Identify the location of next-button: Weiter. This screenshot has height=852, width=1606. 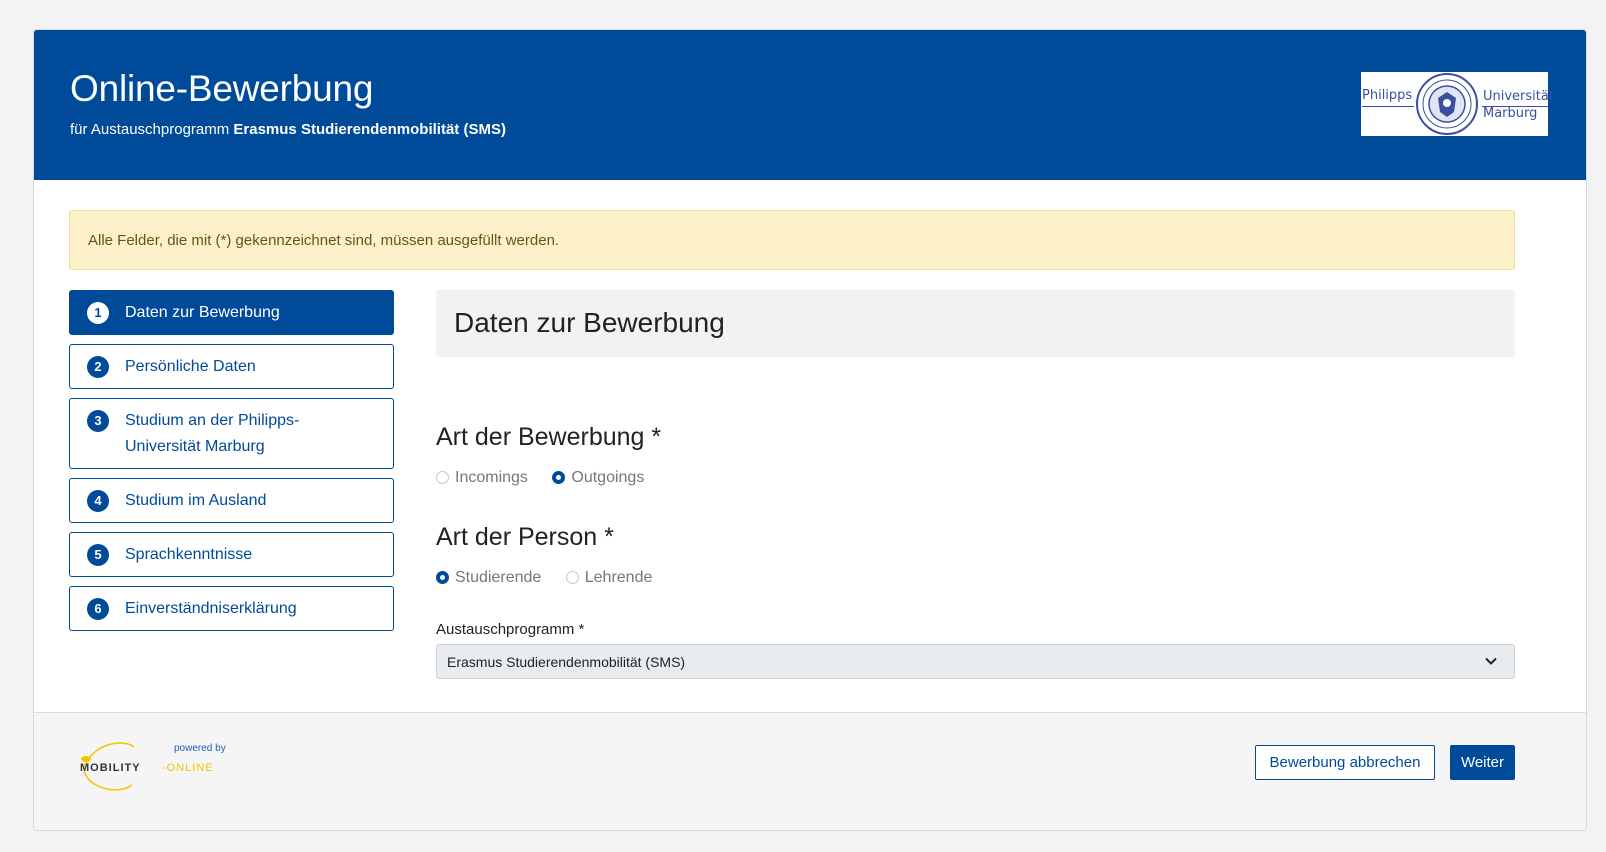
(1482, 762).